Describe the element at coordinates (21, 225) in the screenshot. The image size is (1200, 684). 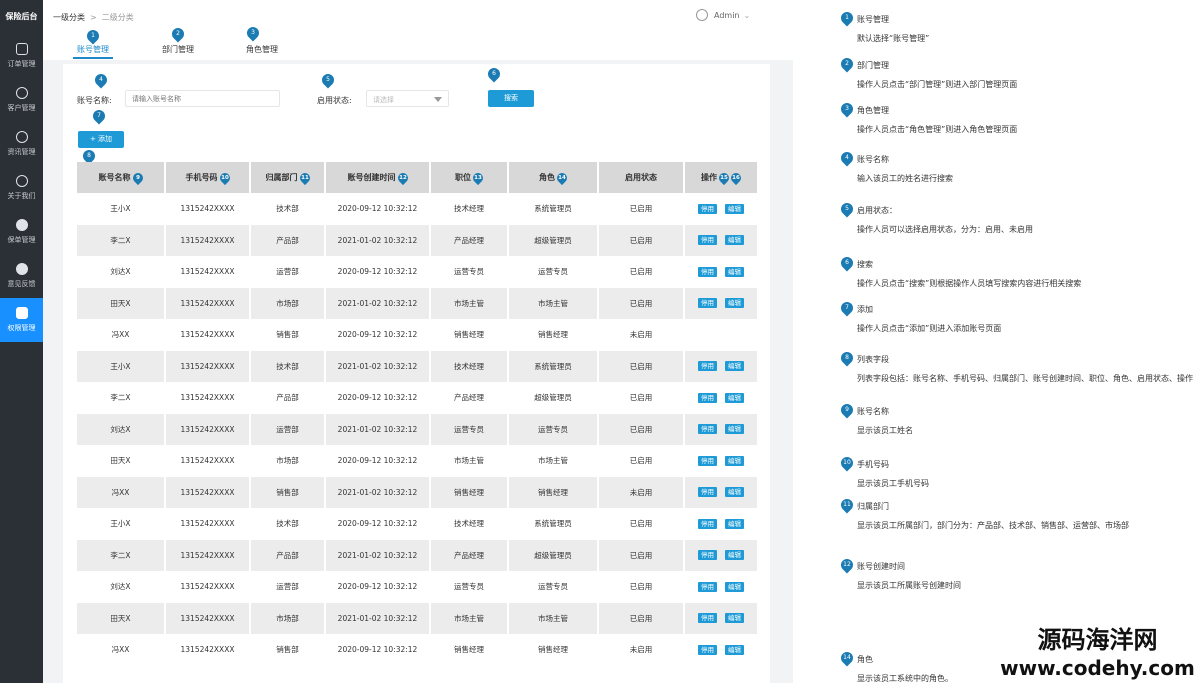
I see `policy-icon` at that location.